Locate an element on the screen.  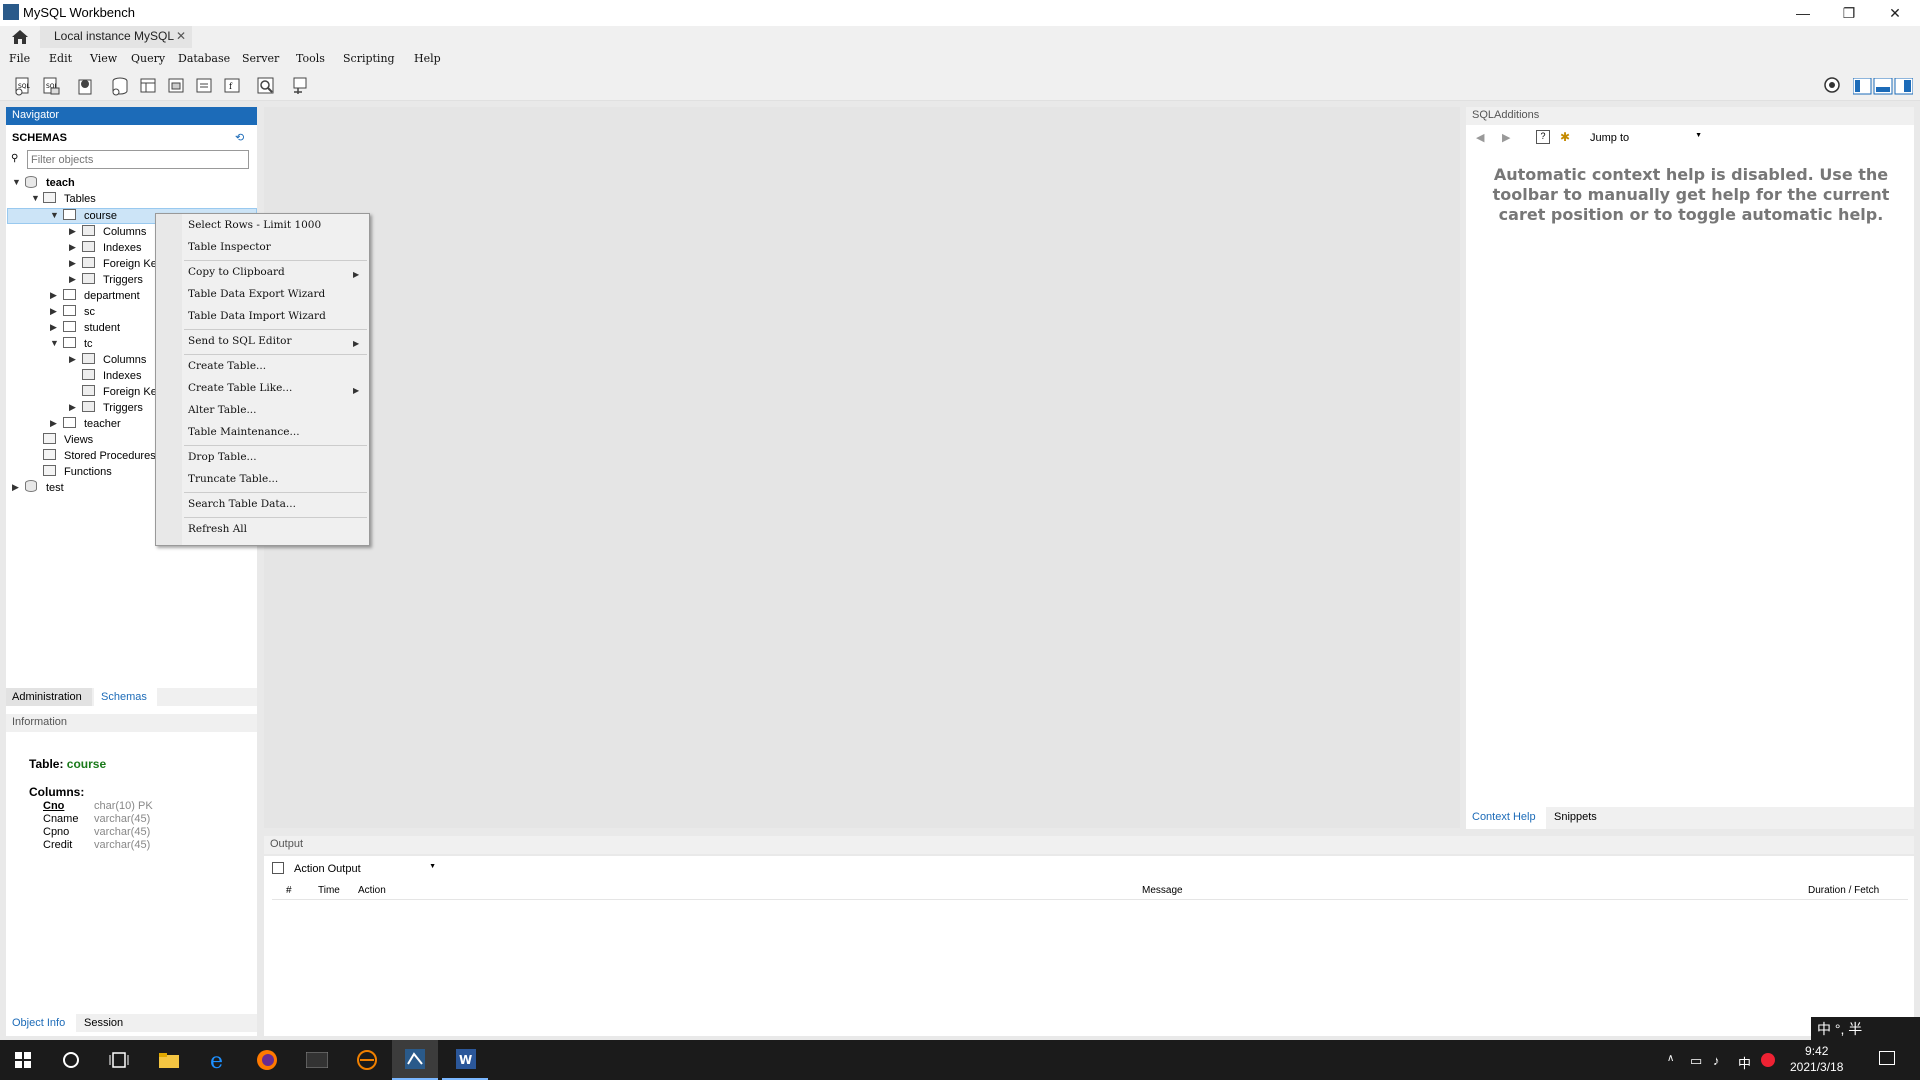
menu-item-table-inspector: Table Inspector is located at coordinates (229, 247).